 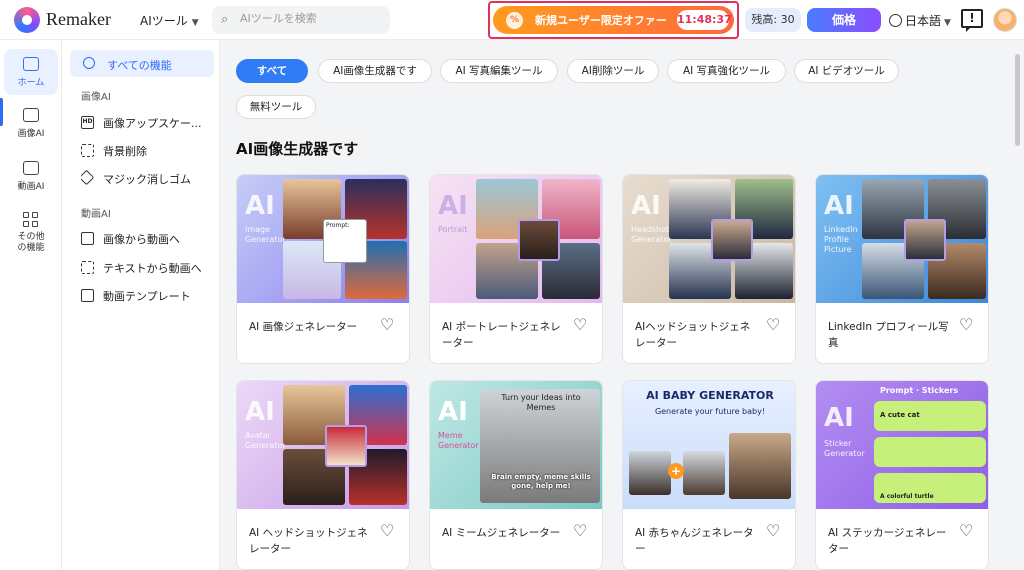 What do you see at coordinates (972, 20) in the screenshot?
I see `feedback-icon: !` at bounding box center [972, 20].